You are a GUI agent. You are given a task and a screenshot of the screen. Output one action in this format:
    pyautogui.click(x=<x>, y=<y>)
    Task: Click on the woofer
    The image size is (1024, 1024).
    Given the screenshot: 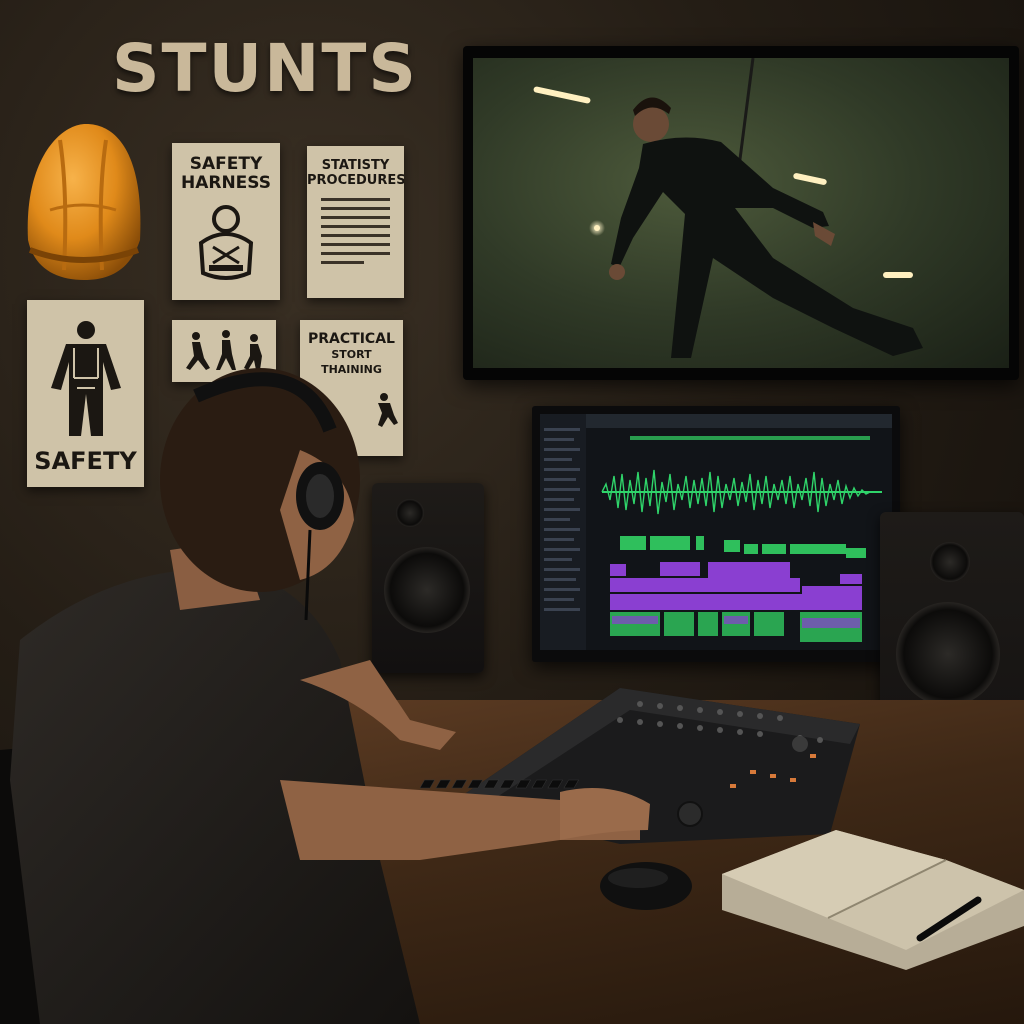 What is the action you would take?
    pyautogui.click(x=948, y=654)
    